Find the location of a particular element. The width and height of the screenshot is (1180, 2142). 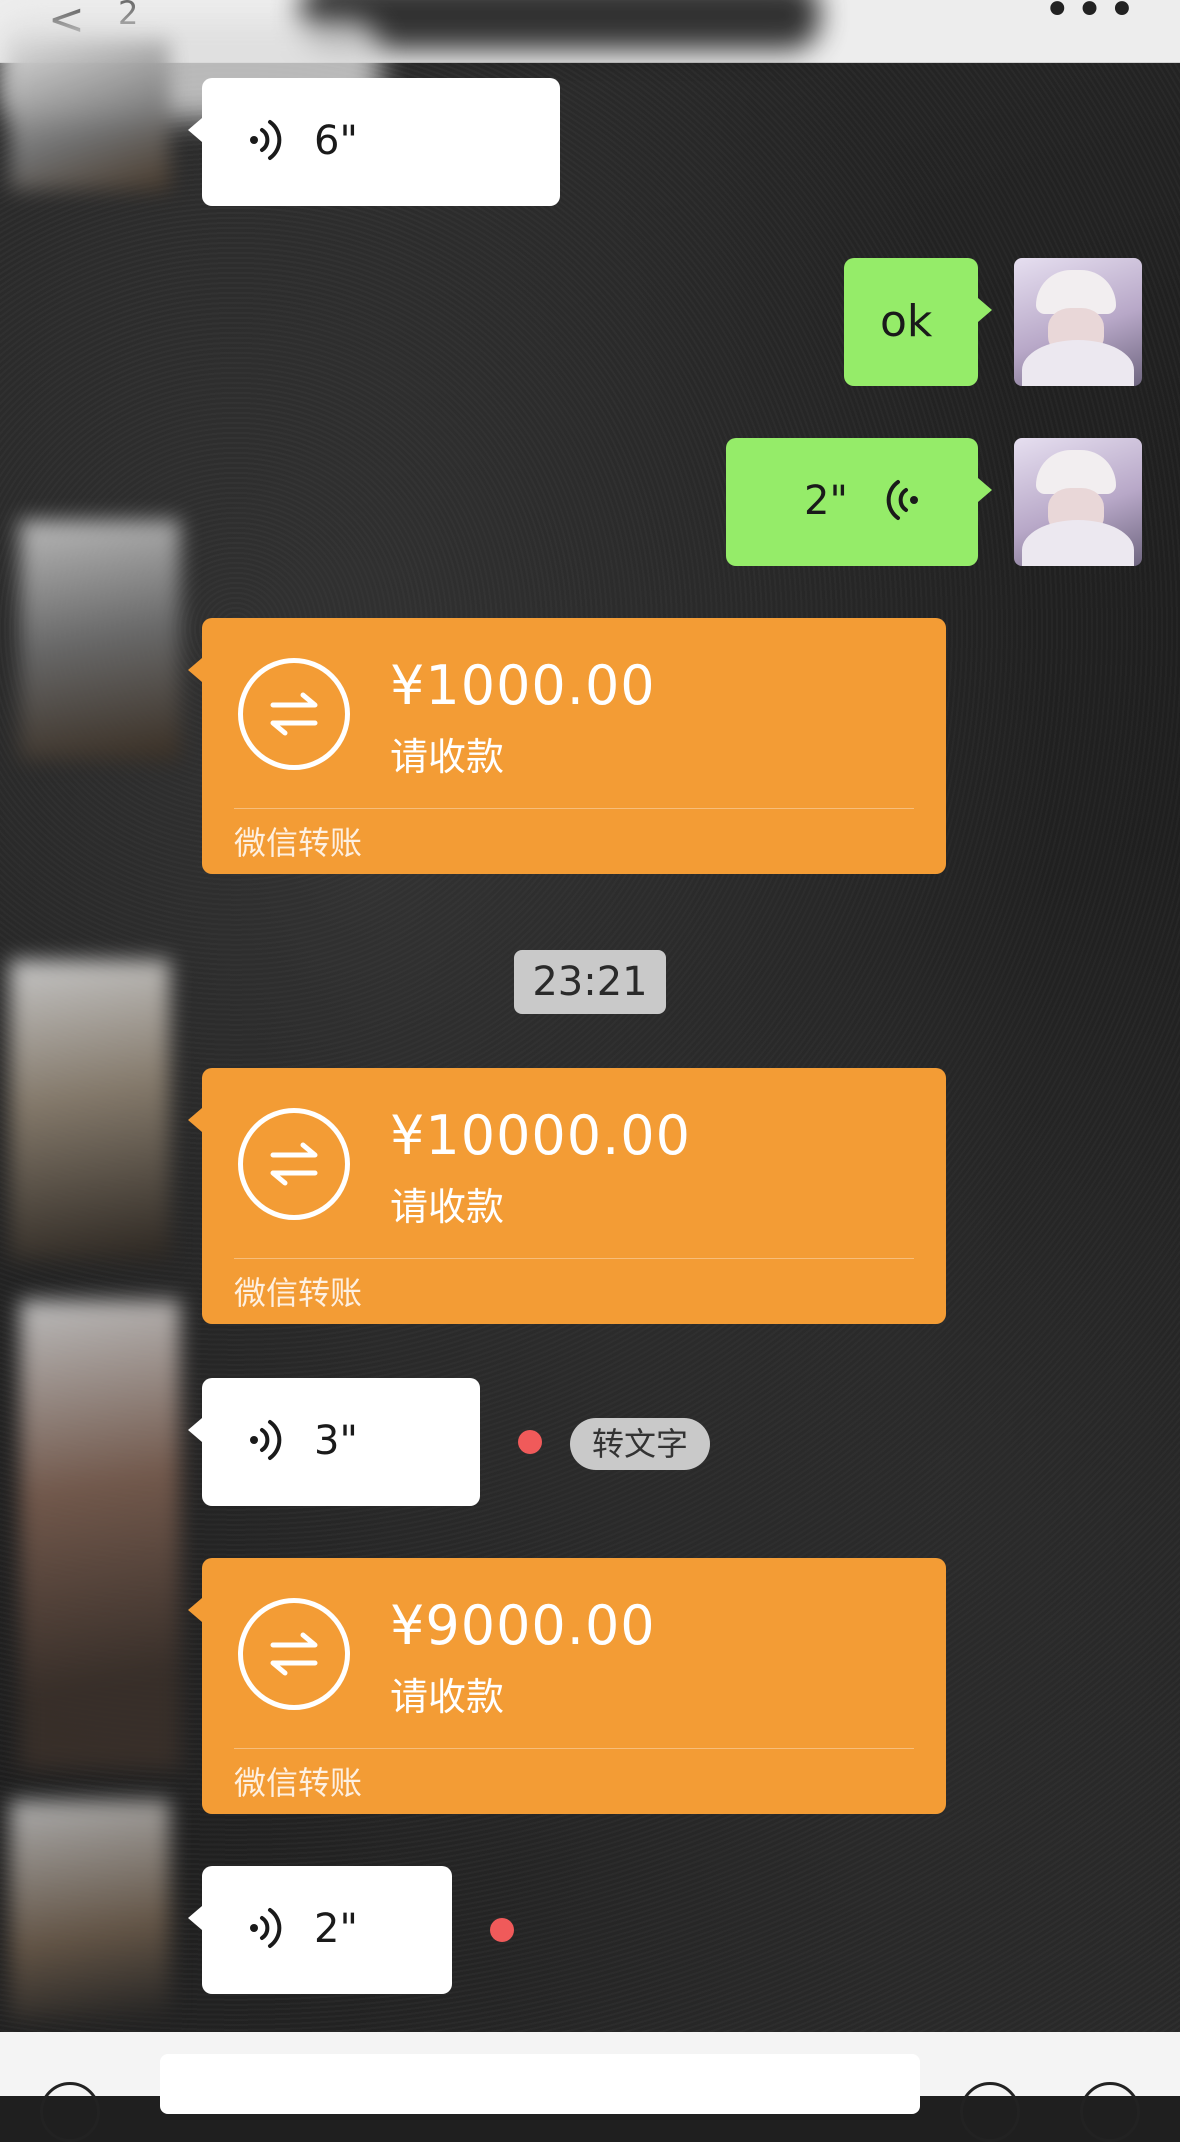

transfer-amount: ¥1000.00 is located at coordinates (523, 685).